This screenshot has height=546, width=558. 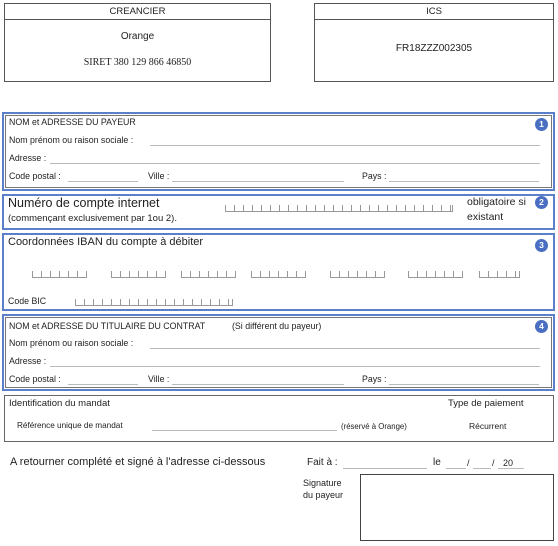 I want to click on internet-account-note-line2: existant, so click(x=485, y=217).